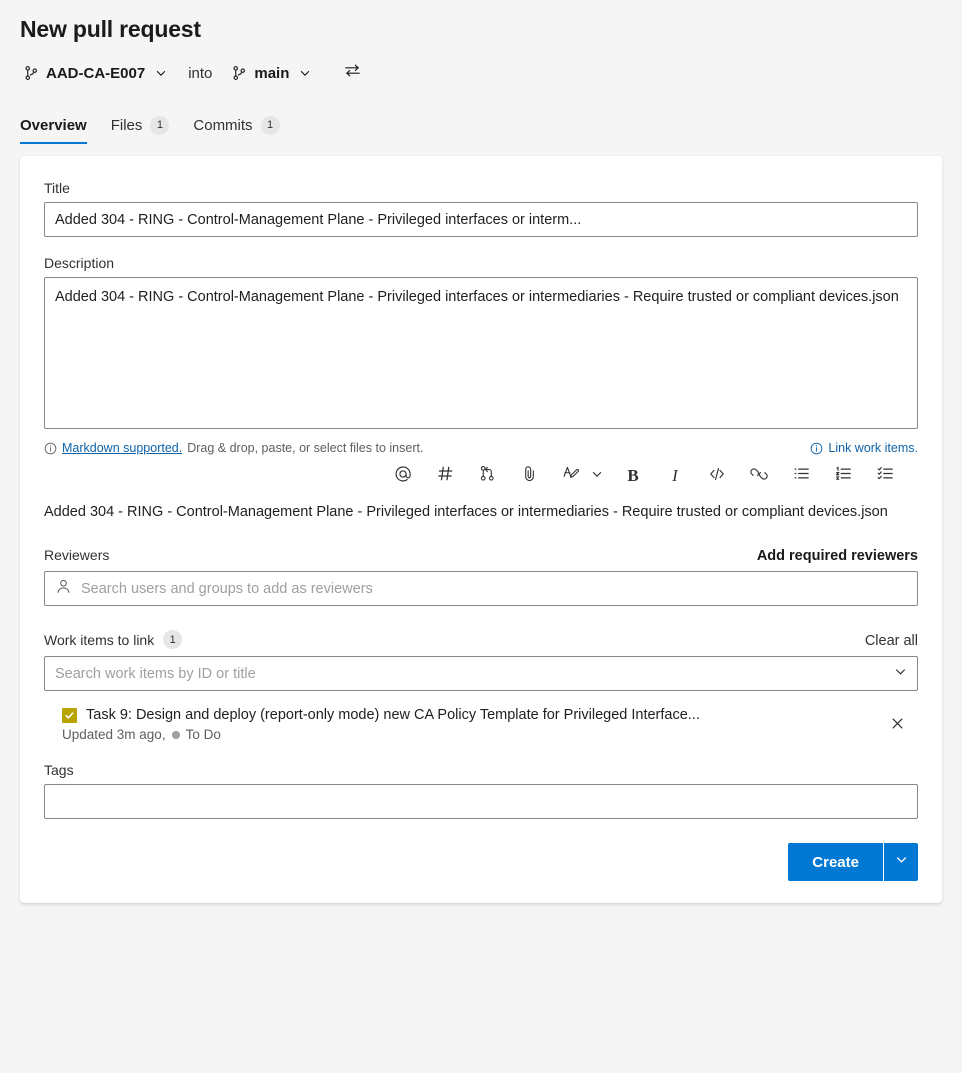 Image resolution: width=962 pixels, height=1073 pixels. I want to click on mention-icon, so click(403, 476).